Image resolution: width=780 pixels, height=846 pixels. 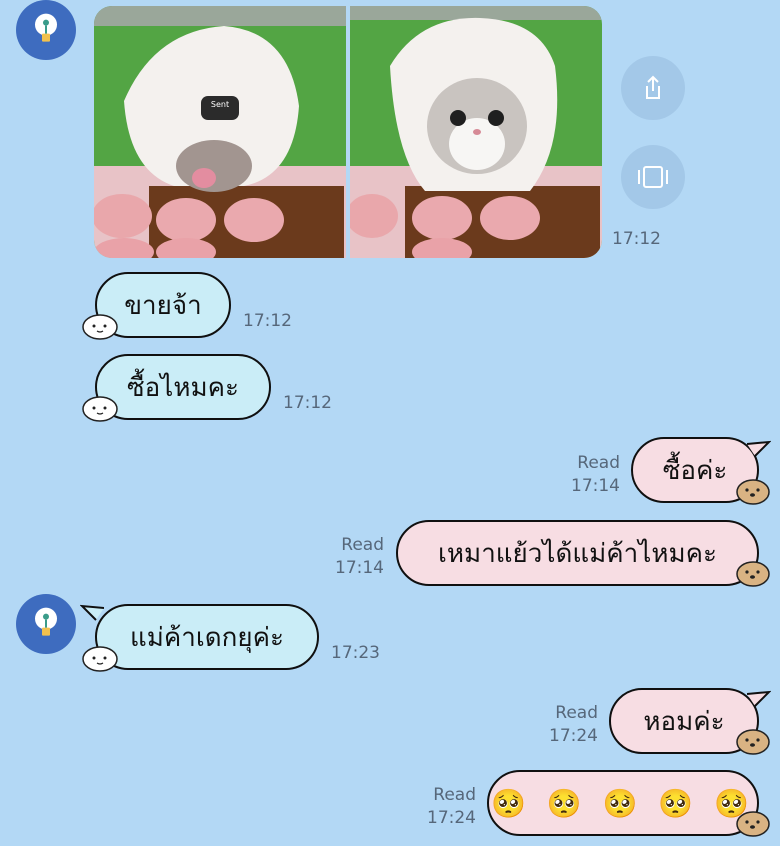 I want to click on message-text: 🥺 🥺 🥺 🥺 🥺, so click(x=623, y=803).